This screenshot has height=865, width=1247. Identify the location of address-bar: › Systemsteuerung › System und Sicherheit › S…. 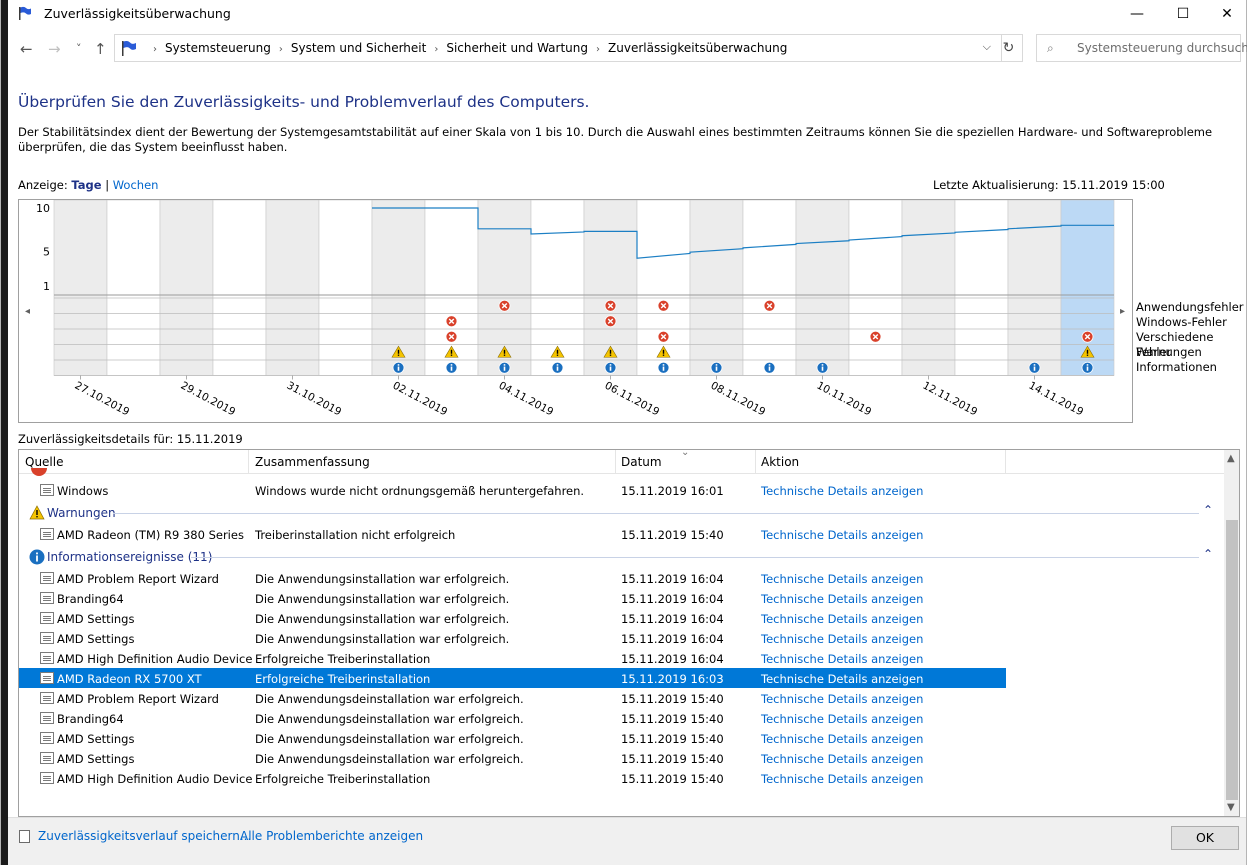
(558, 48).